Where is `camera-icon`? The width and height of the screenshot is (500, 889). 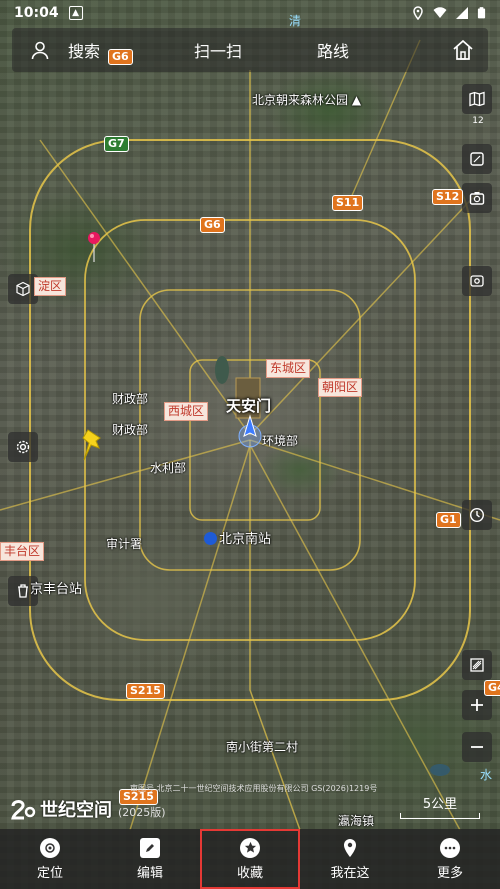
camera-icon is located at coordinates (477, 198).